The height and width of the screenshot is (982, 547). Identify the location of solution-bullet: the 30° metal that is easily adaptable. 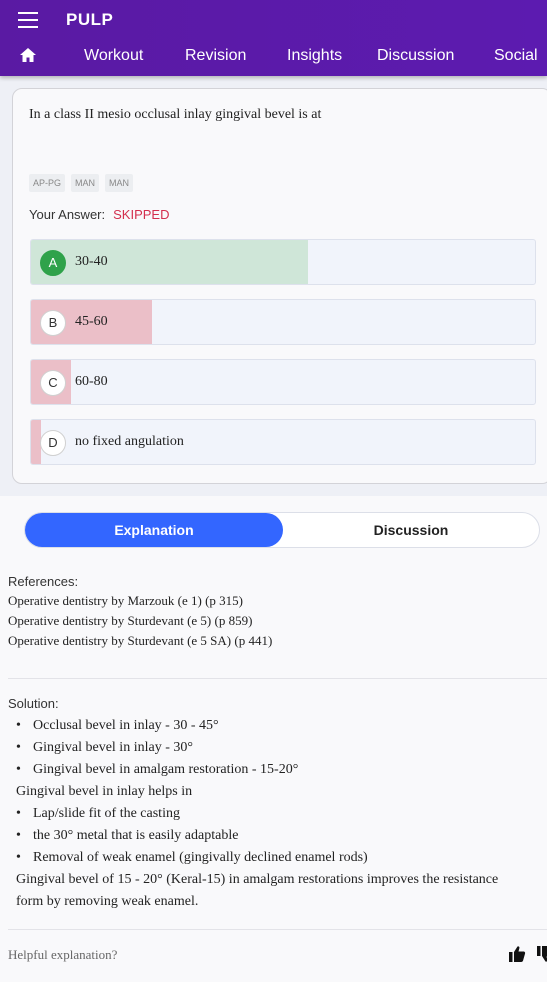
(277, 836).